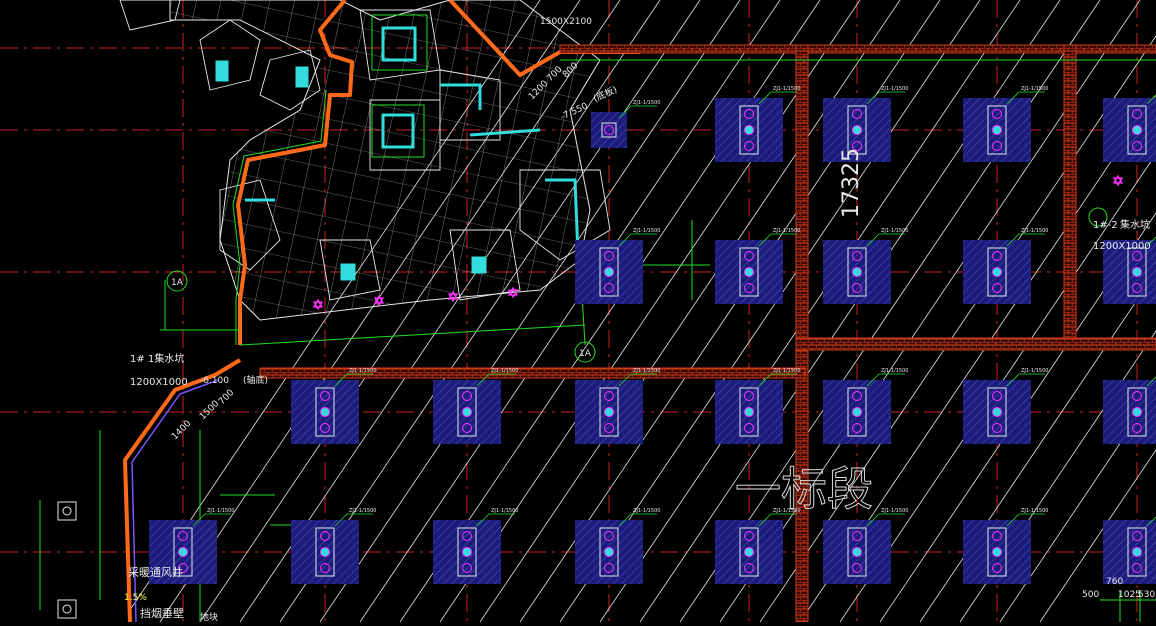  I want to click on sump-left-id: 1#, so click(137, 359).